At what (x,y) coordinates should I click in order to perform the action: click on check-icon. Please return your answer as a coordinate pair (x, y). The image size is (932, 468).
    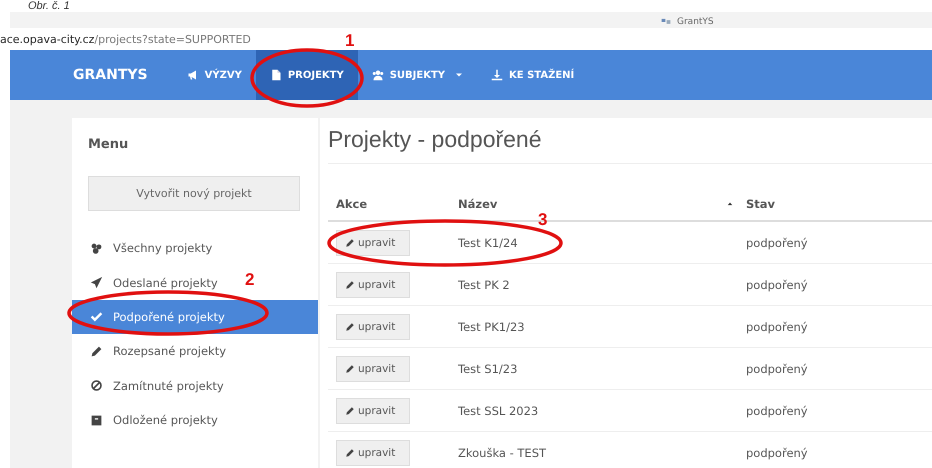
    Looking at the image, I should click on (96, 317).